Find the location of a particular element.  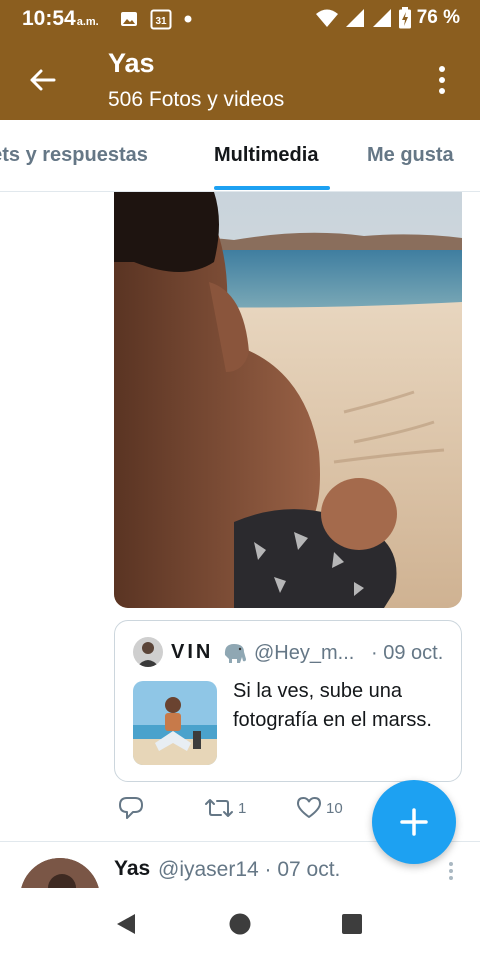

tab-likes: Me gusta is located at coordinates (410, 155).